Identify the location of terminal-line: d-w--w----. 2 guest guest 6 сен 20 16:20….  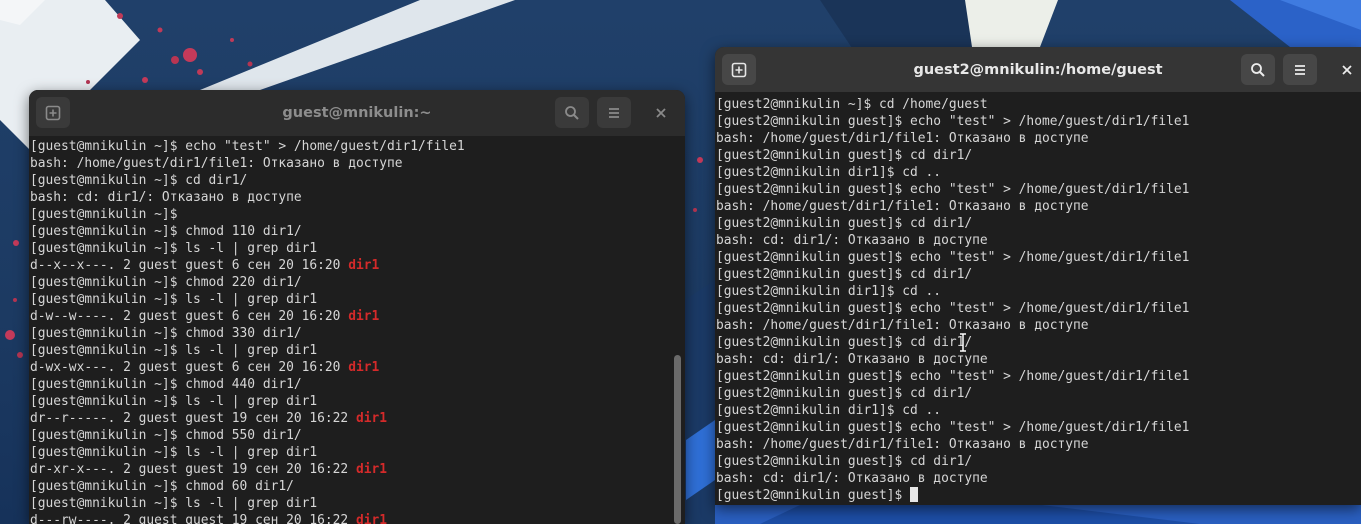
(357, 316).